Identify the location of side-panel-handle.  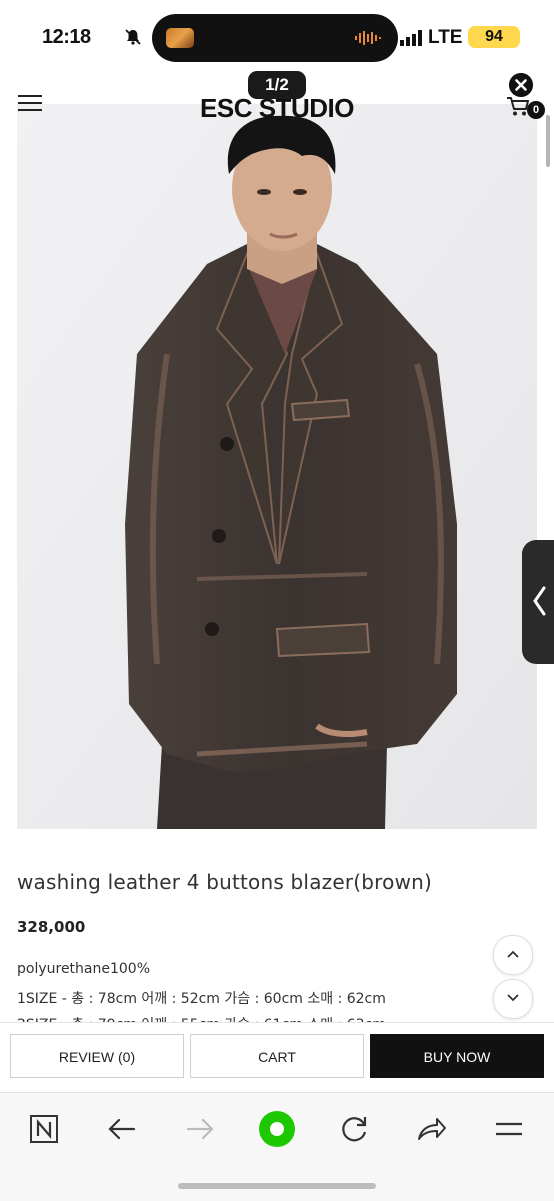
(538, 602).